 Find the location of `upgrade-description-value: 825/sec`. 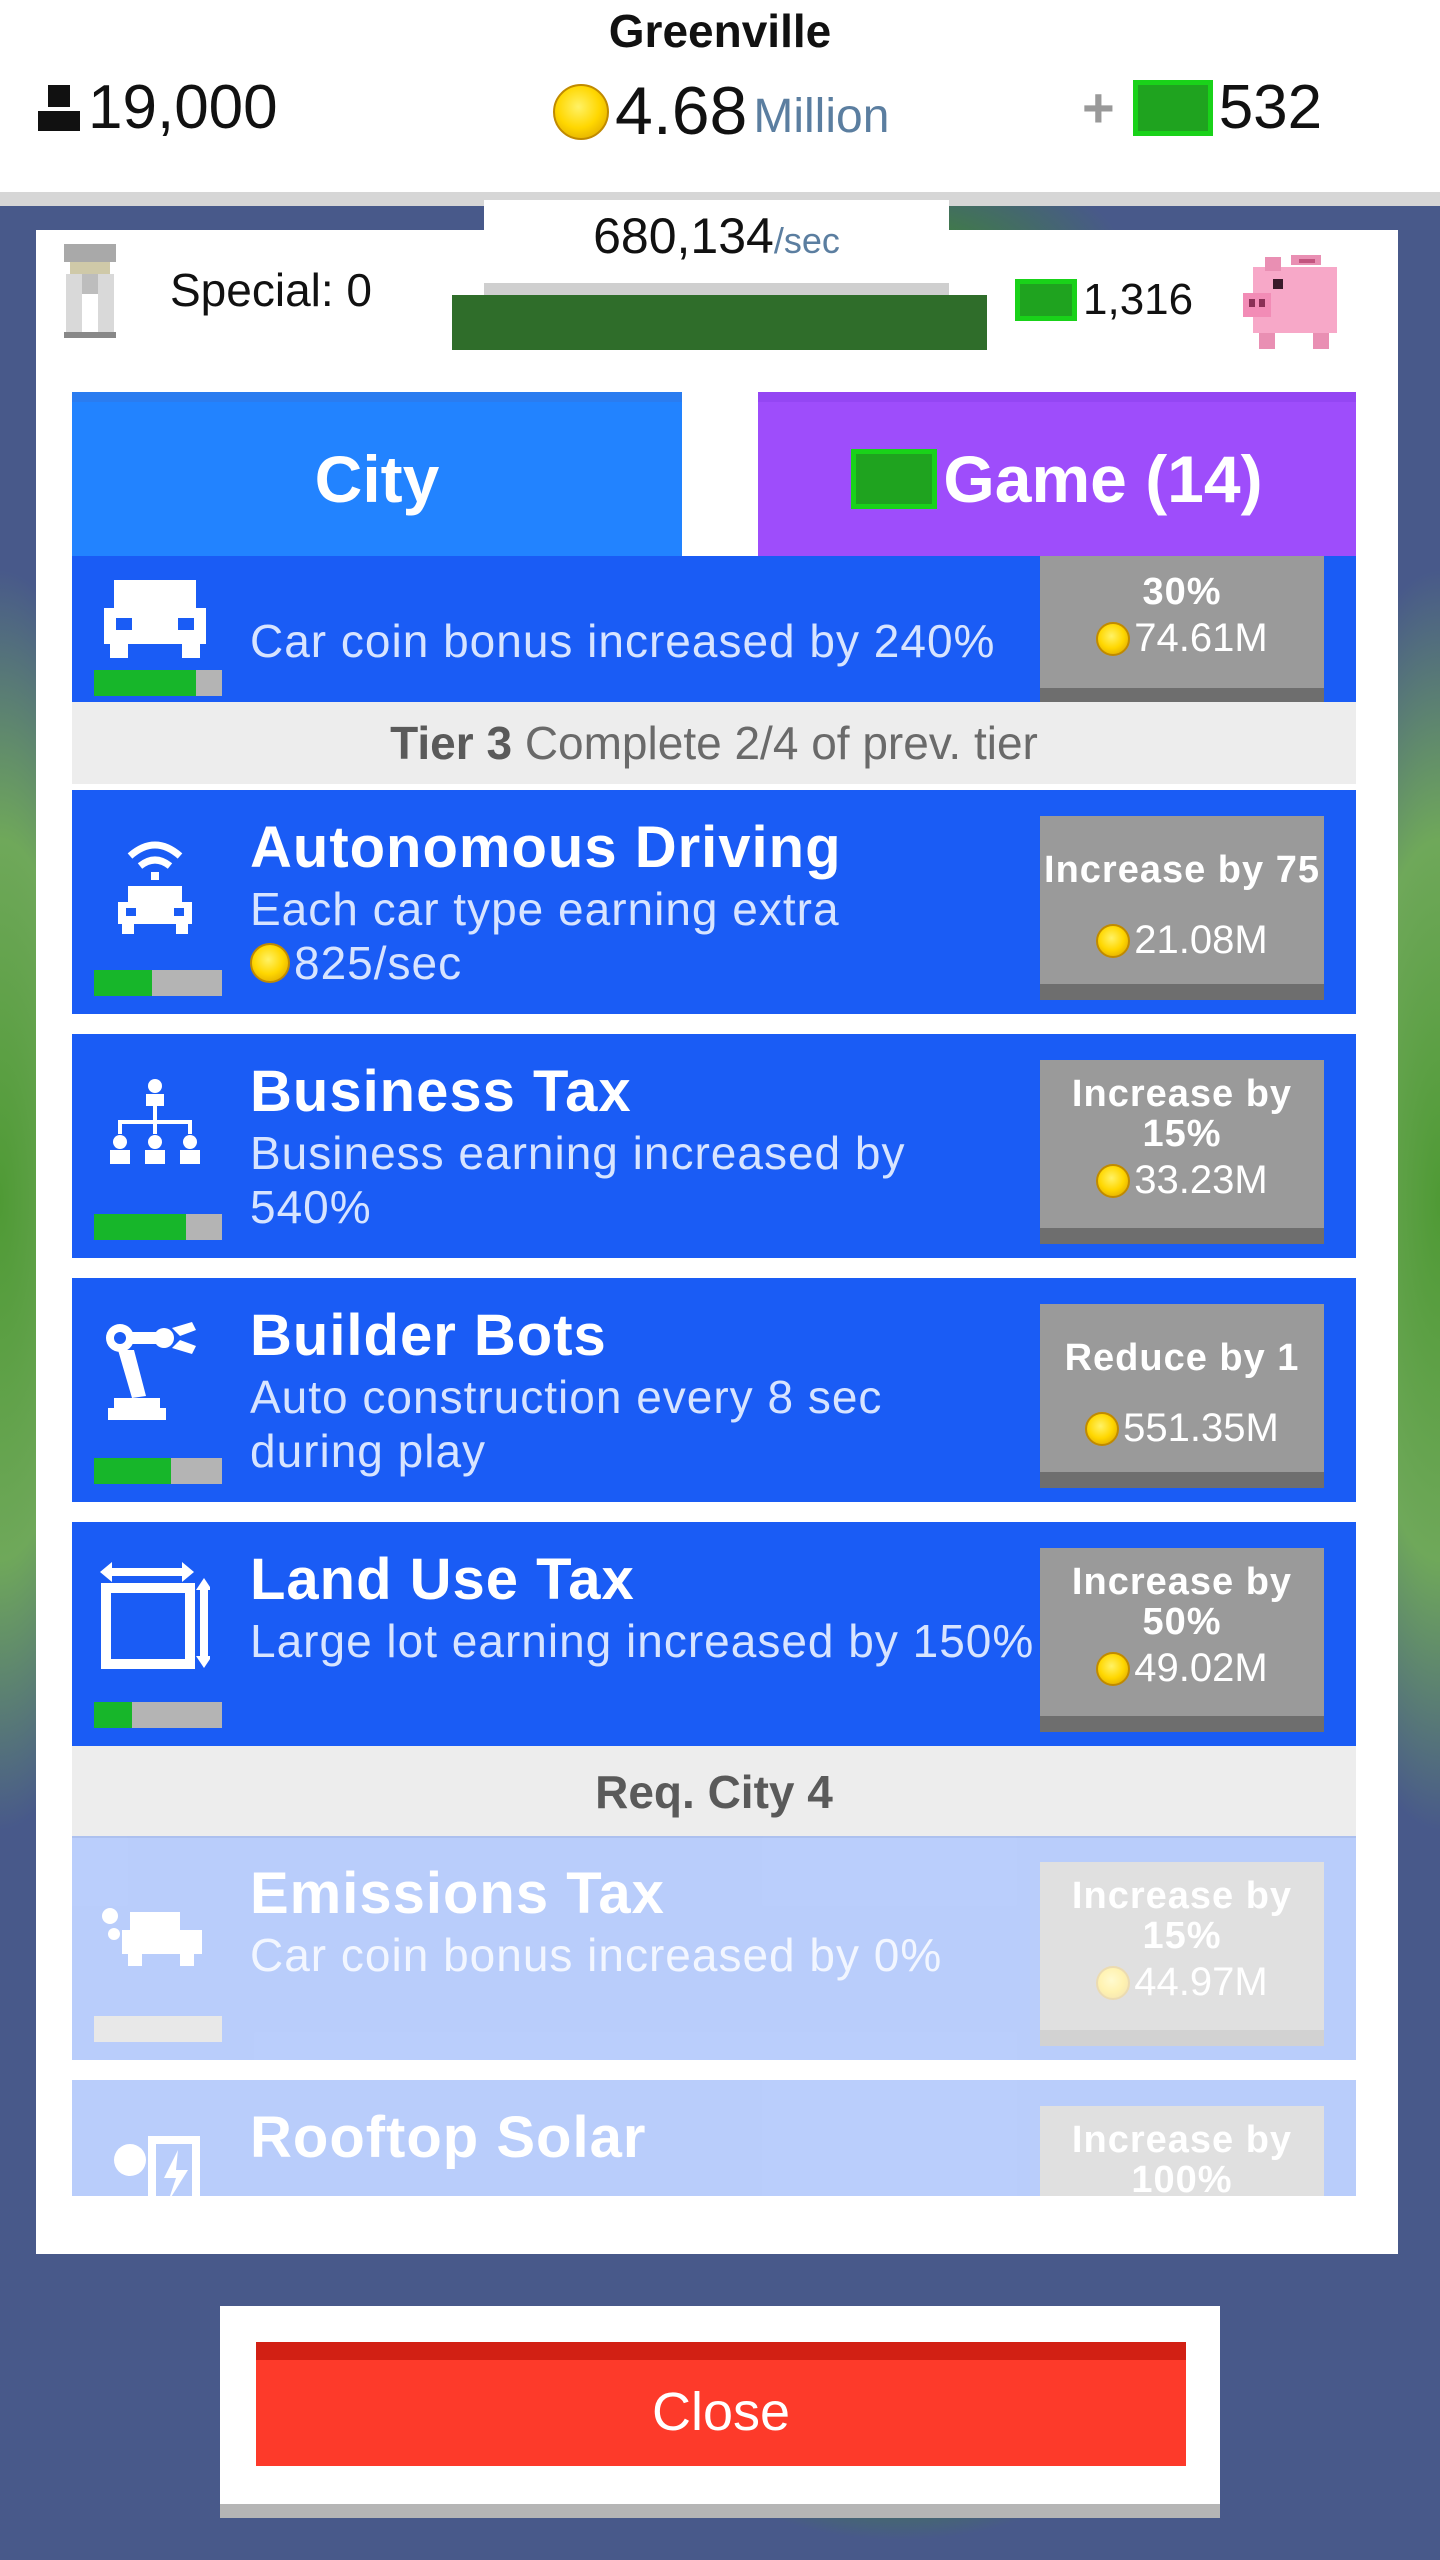

upgrade-description-value: 825/sec is located at coordinates (378, 963).